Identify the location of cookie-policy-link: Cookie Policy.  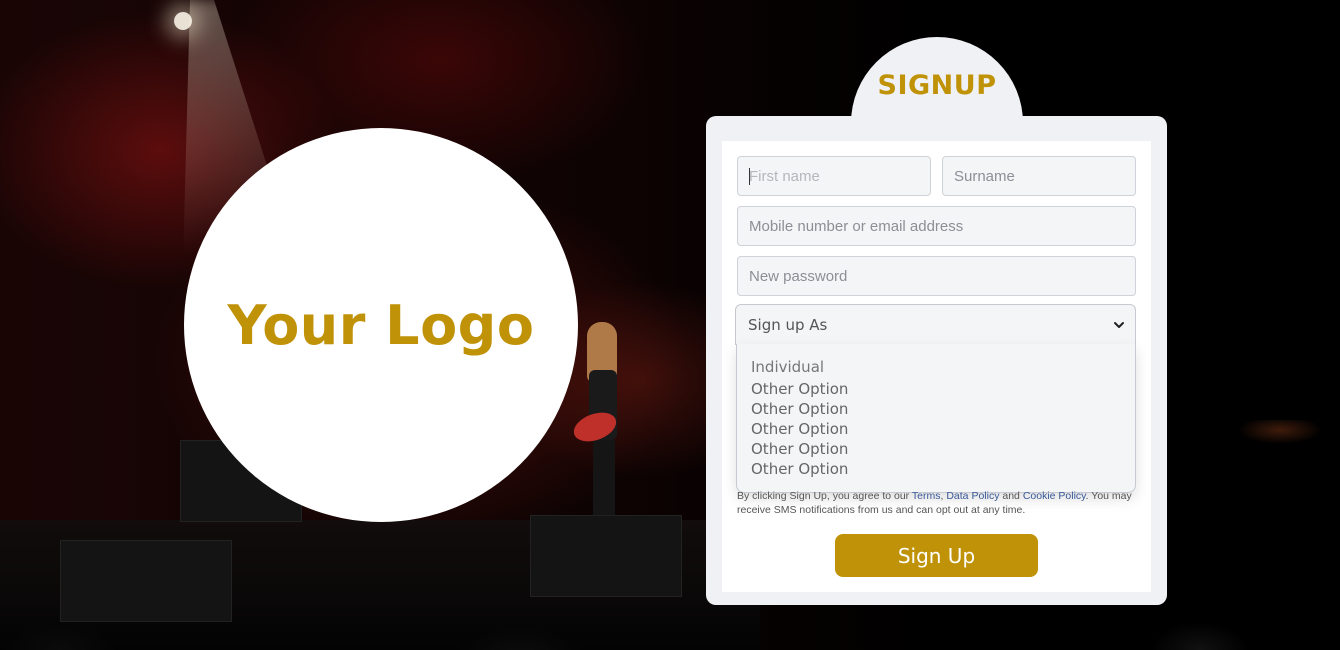
(1054, 496).